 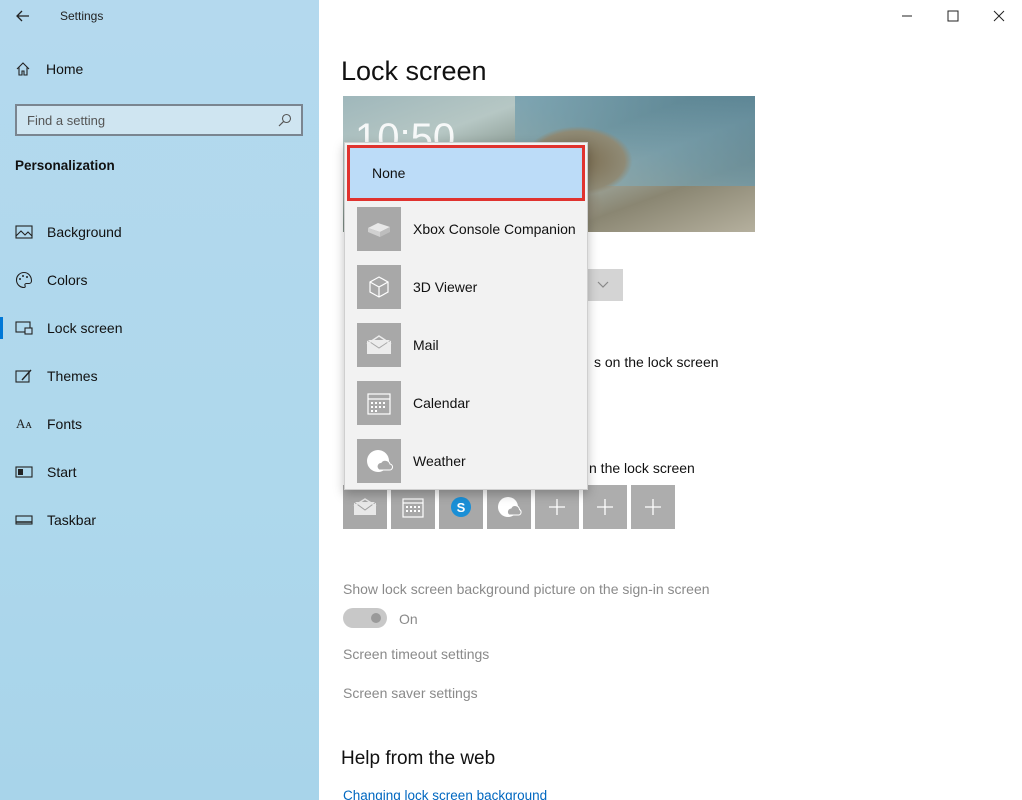 I want to click on quick-status-mail, so click(x=365, y=507).